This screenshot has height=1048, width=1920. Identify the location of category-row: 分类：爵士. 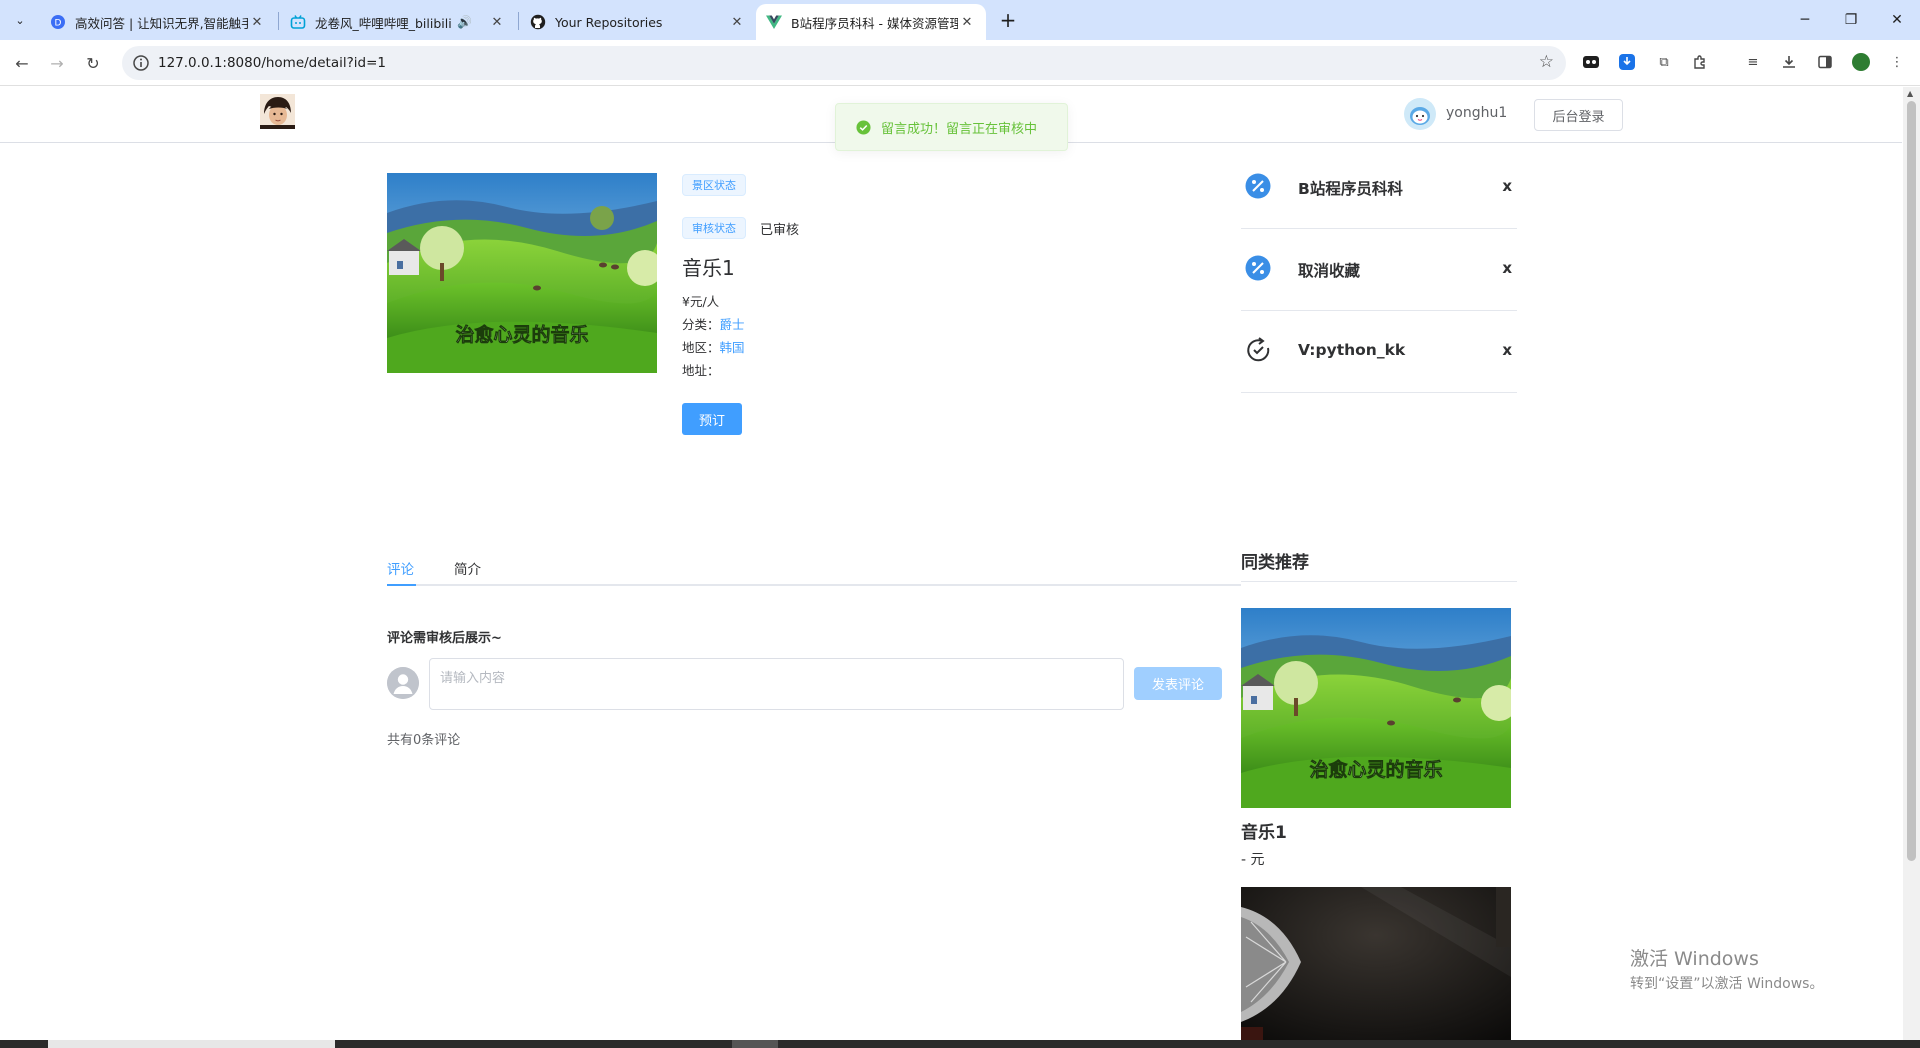
(713, 323).